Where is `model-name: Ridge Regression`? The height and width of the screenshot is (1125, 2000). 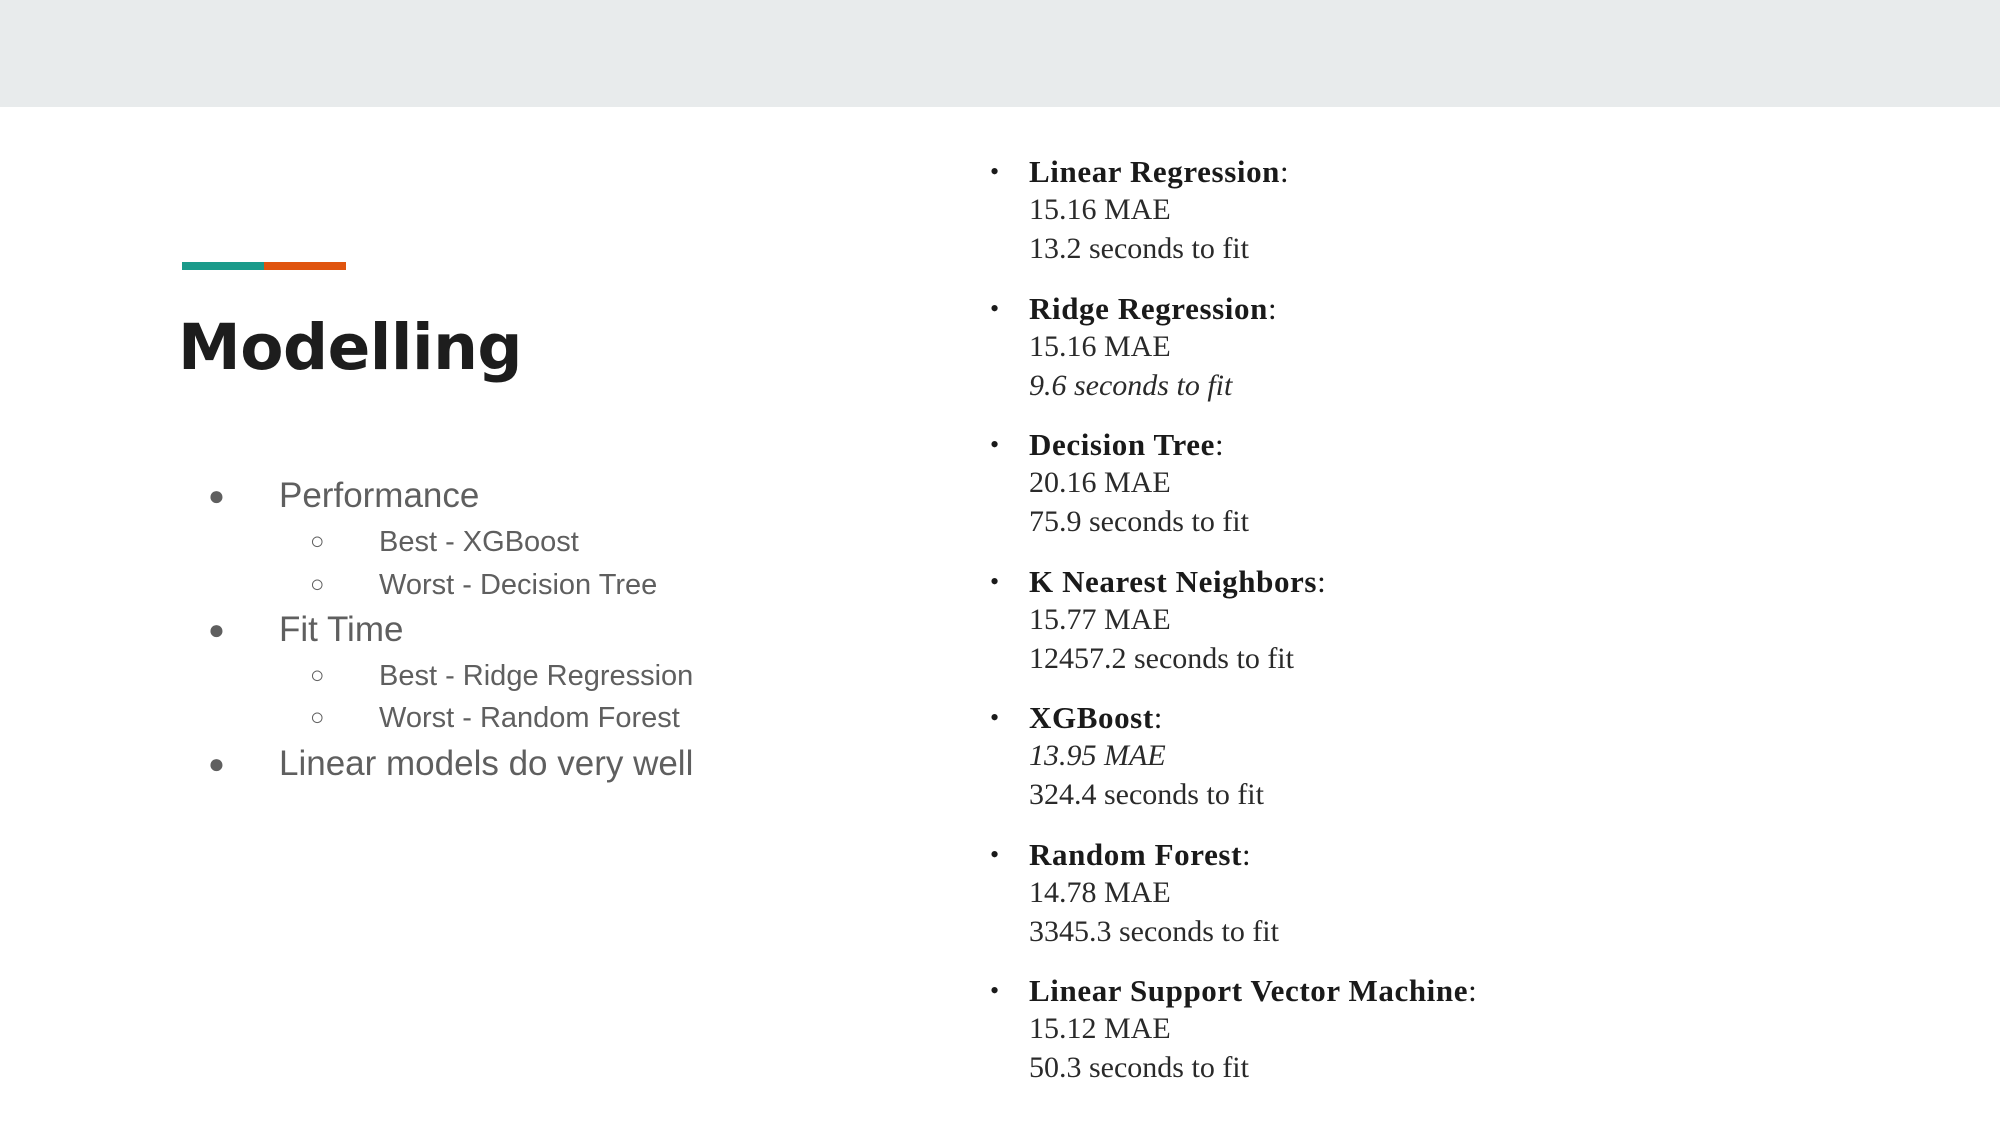 model-name: Ridge Regression is located at coordinates (1148, 308).